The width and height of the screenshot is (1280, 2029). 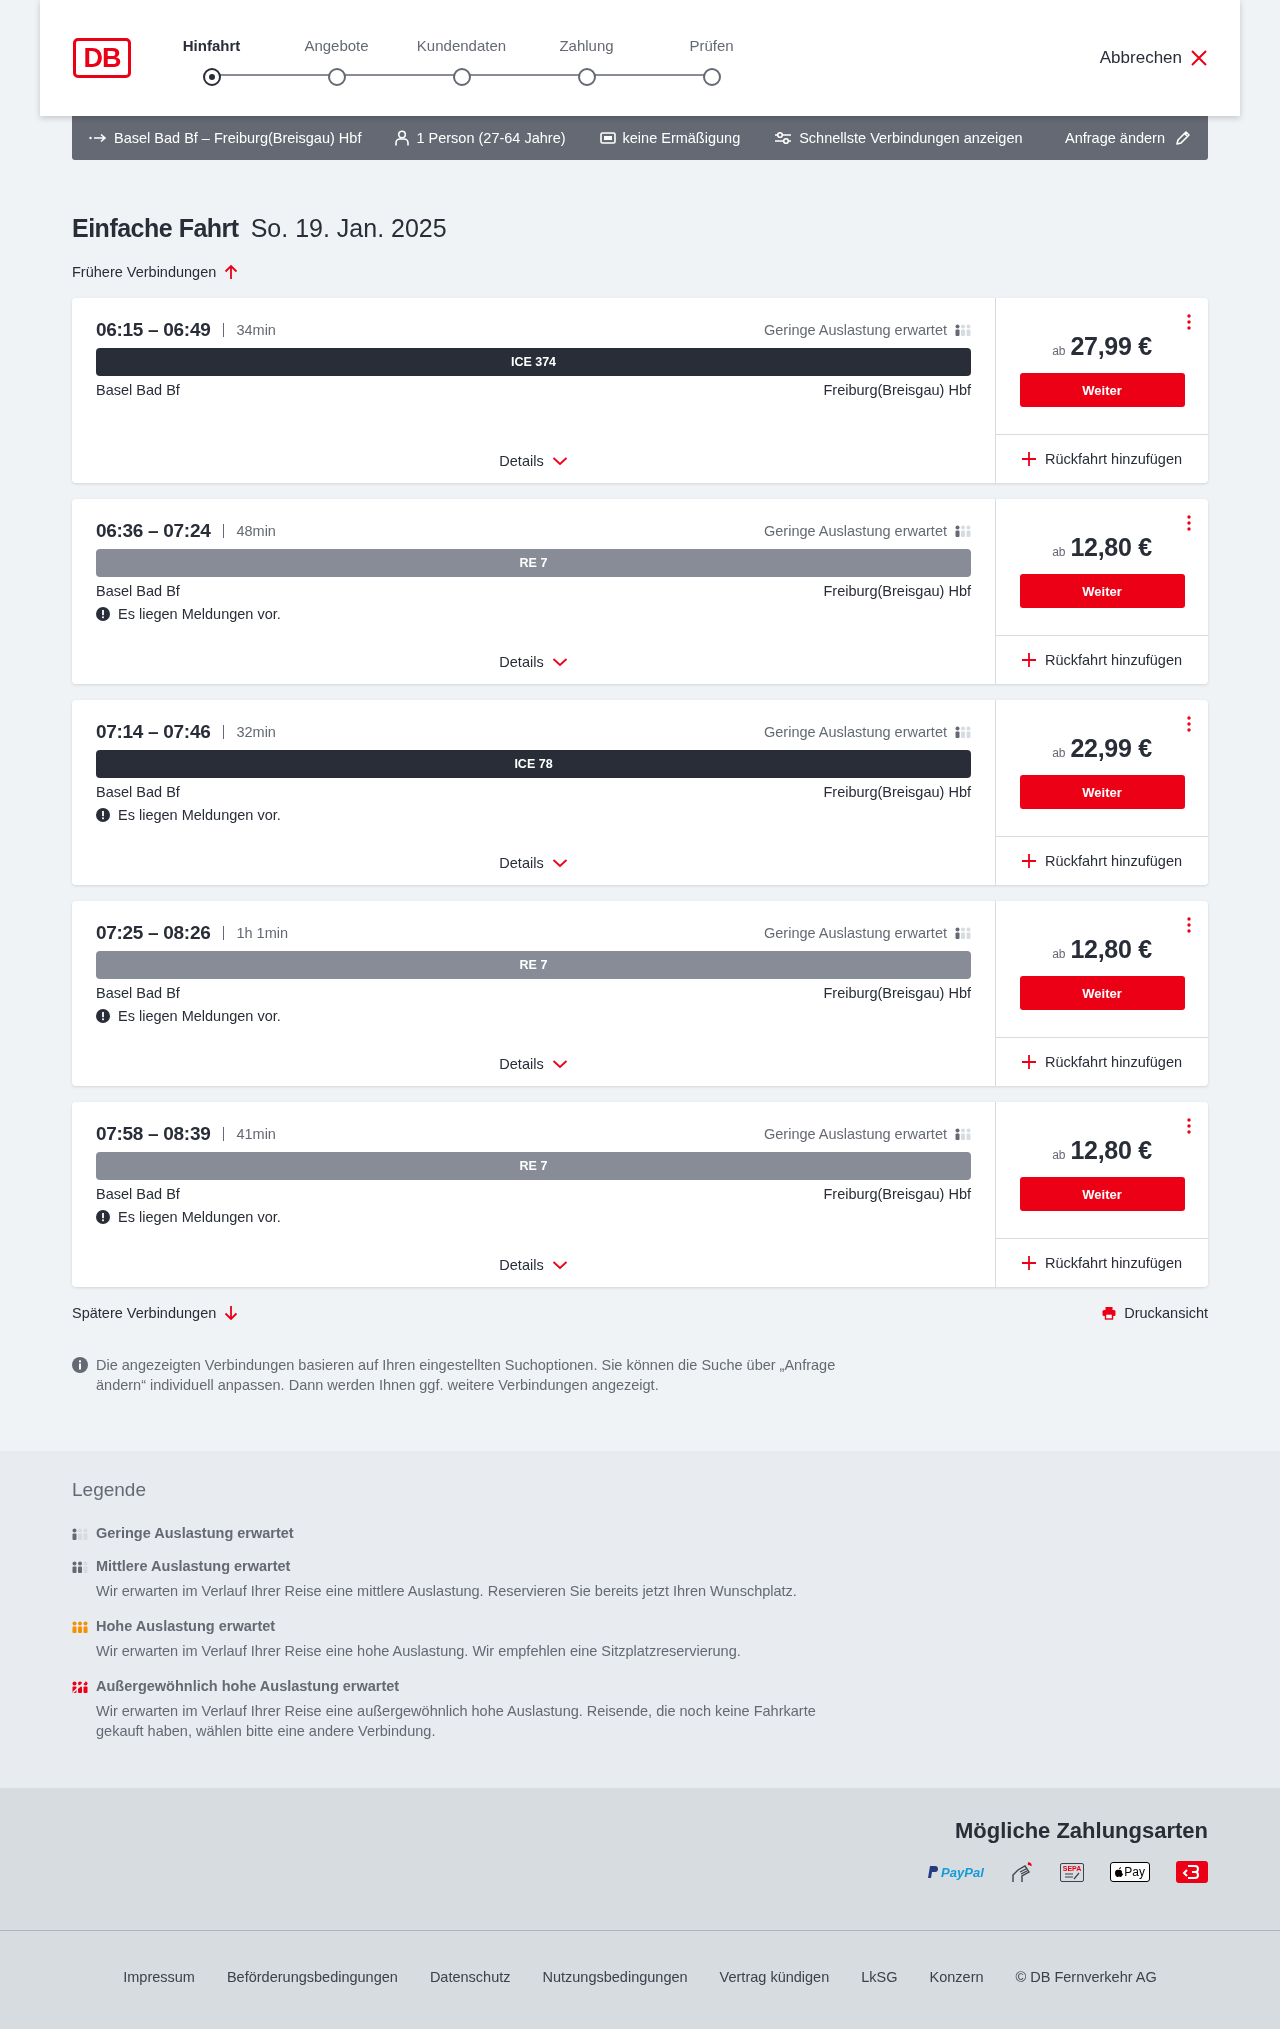 What do you see at coordinates (1081, 1831) in the screenshot?
I see `payment-heading: Mögliche Zahlungsarten` at bounding box center [1081, 1831].